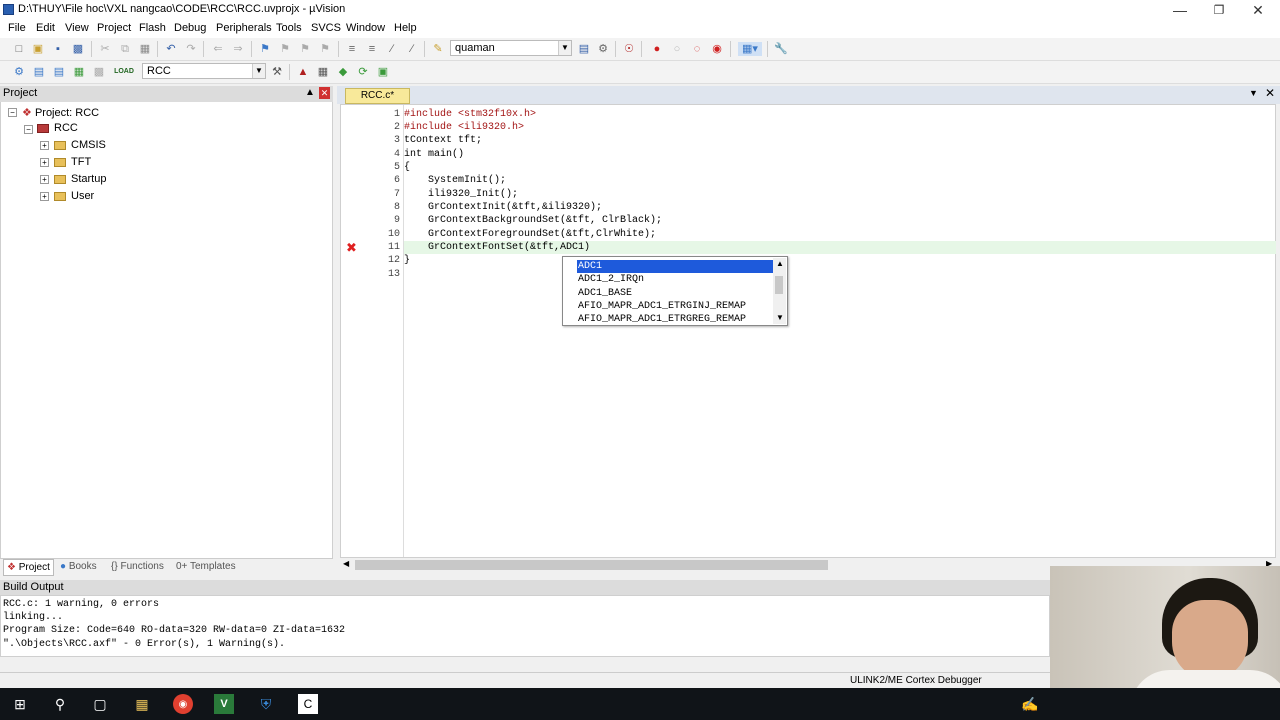  I want to click on autocomplete-item: ADC1_2_IRQn, so click(611, 279).